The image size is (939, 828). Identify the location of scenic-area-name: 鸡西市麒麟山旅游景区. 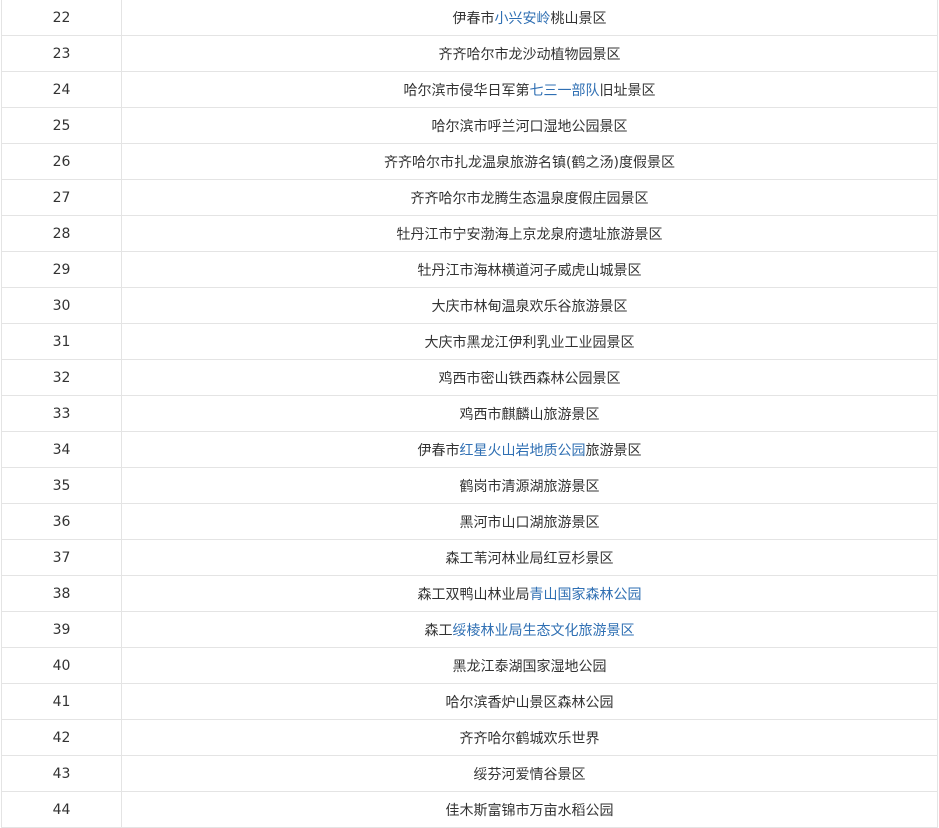
(529, 413).